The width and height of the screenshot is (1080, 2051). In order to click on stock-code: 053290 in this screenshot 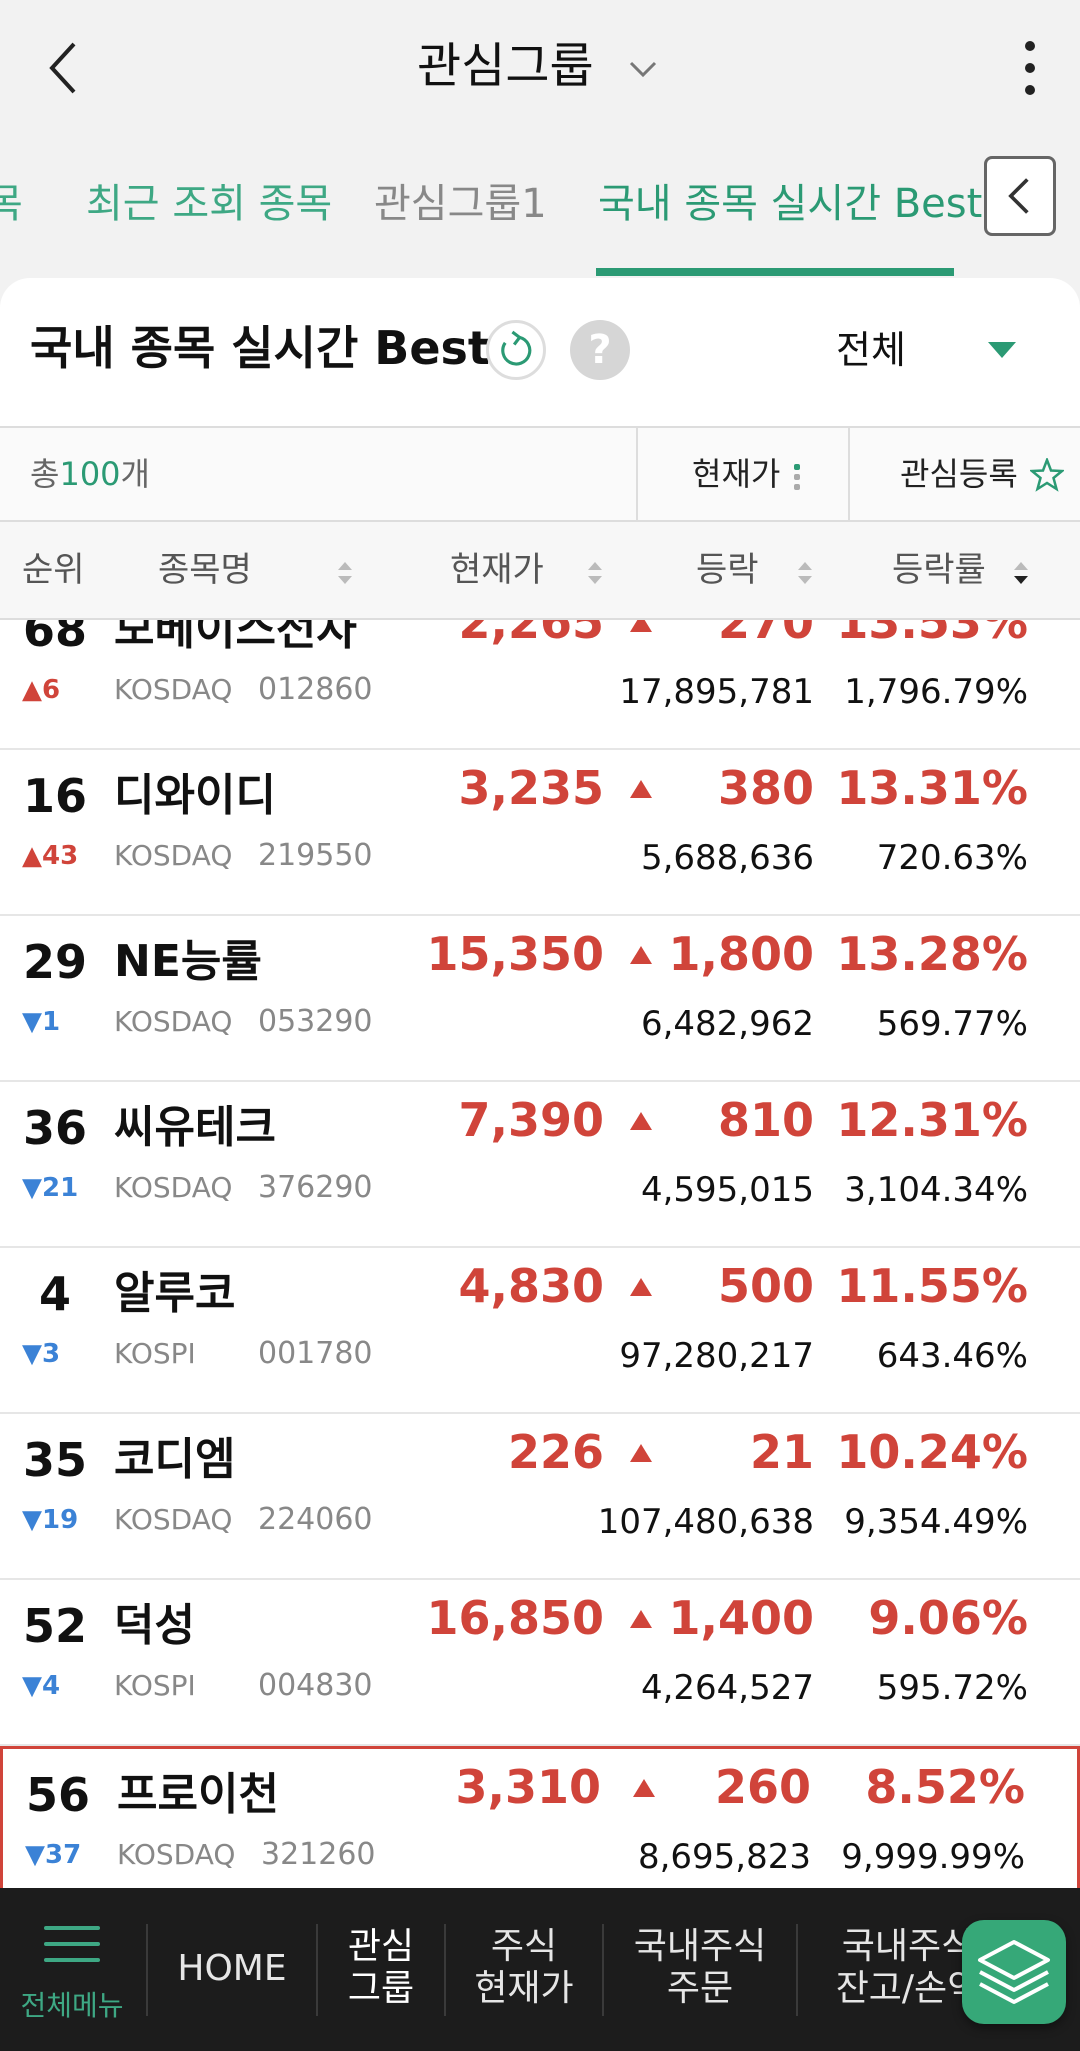, I will do `click(315, 1021)`.